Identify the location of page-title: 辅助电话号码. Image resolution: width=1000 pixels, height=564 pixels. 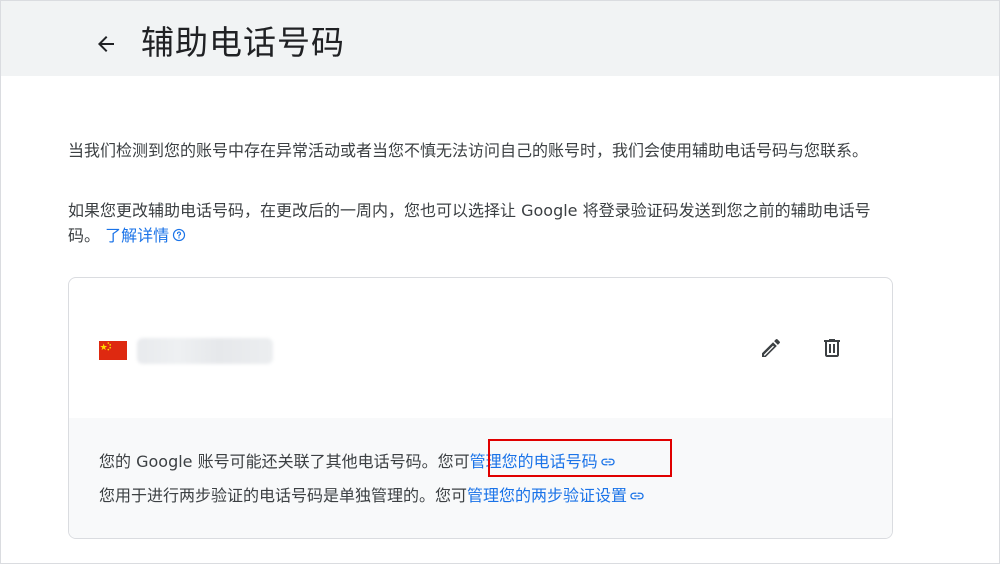
(243, 42).